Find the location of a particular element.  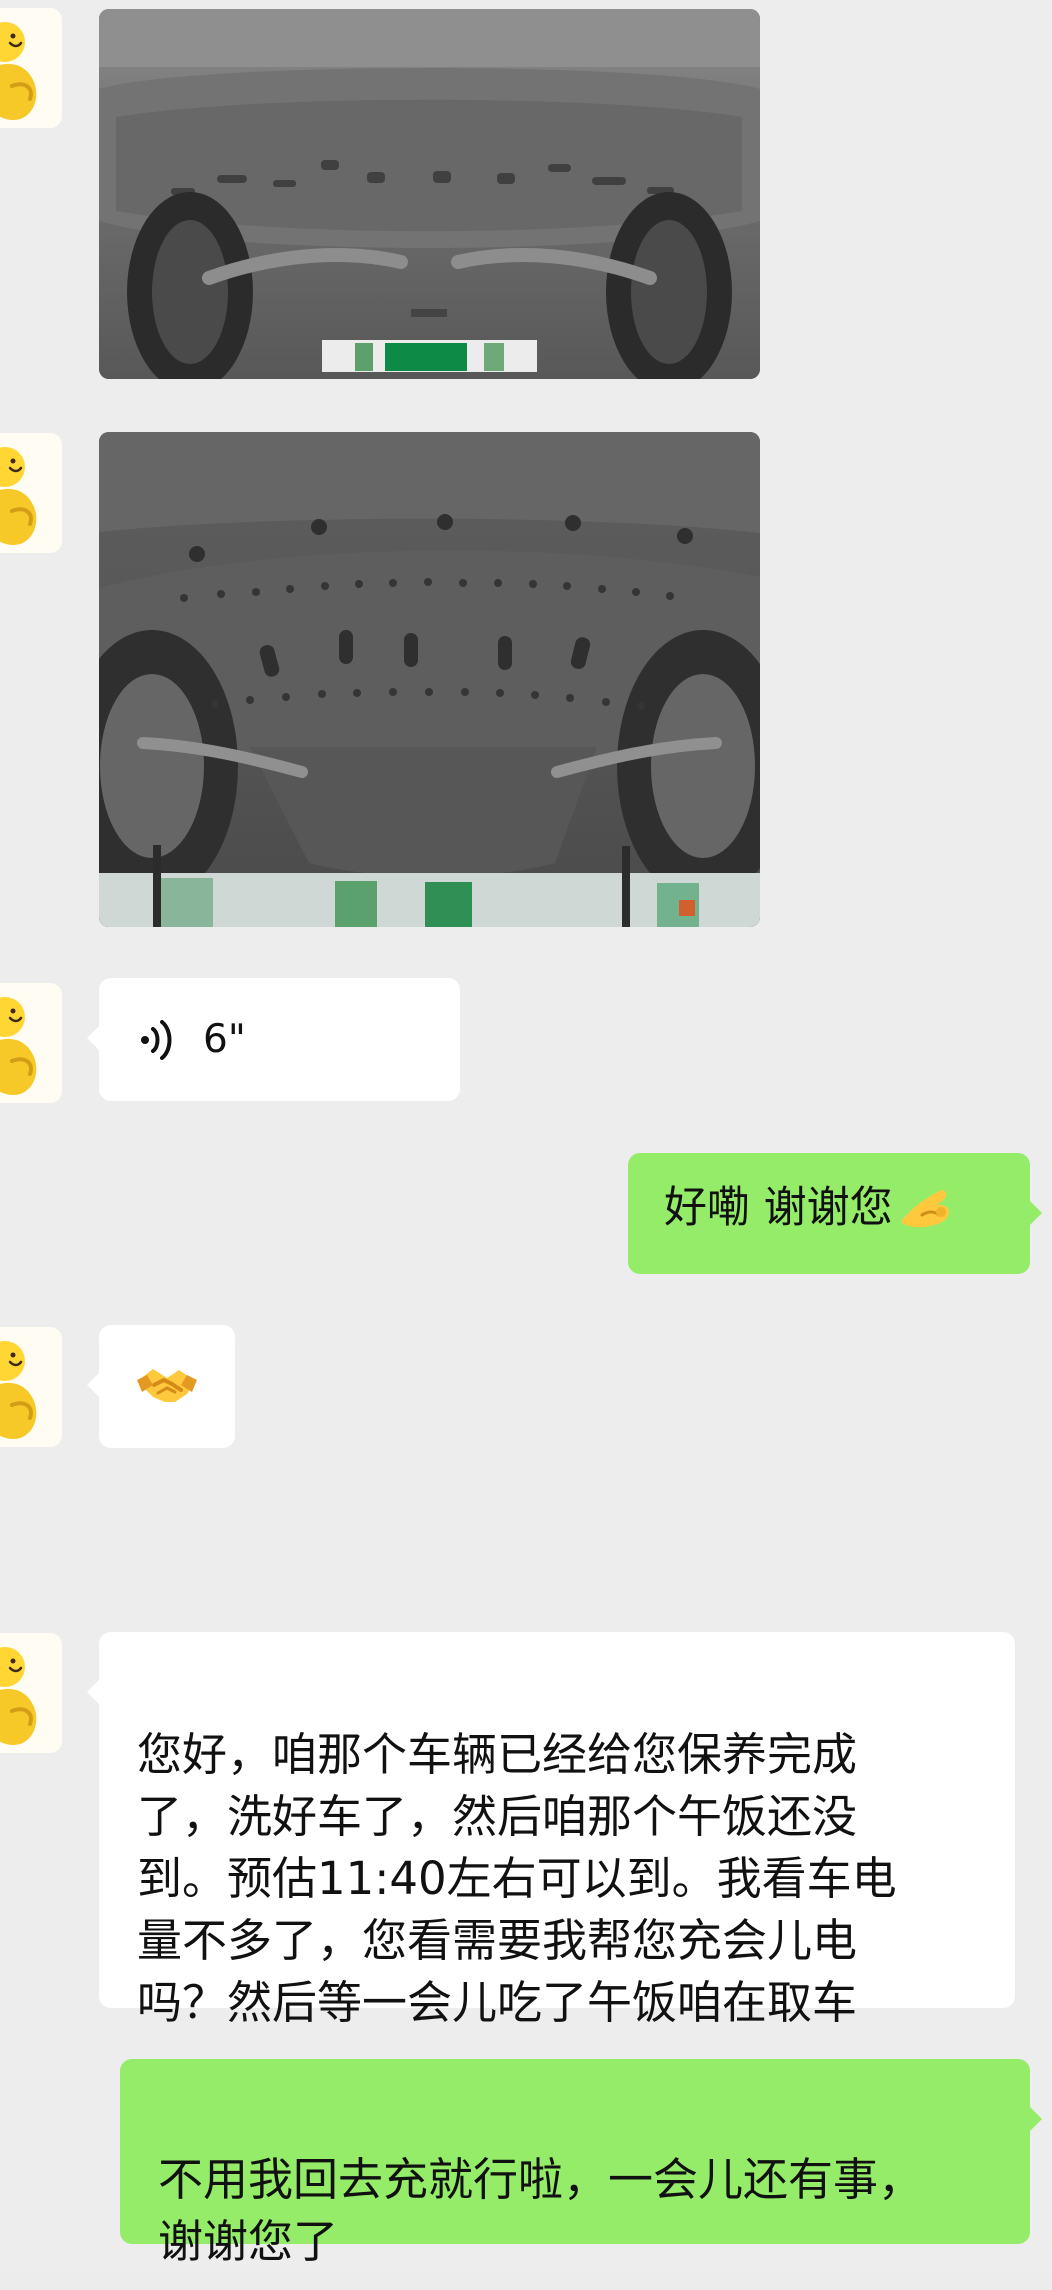

ok-hand-emoji is located at coordinates (926, 1207).